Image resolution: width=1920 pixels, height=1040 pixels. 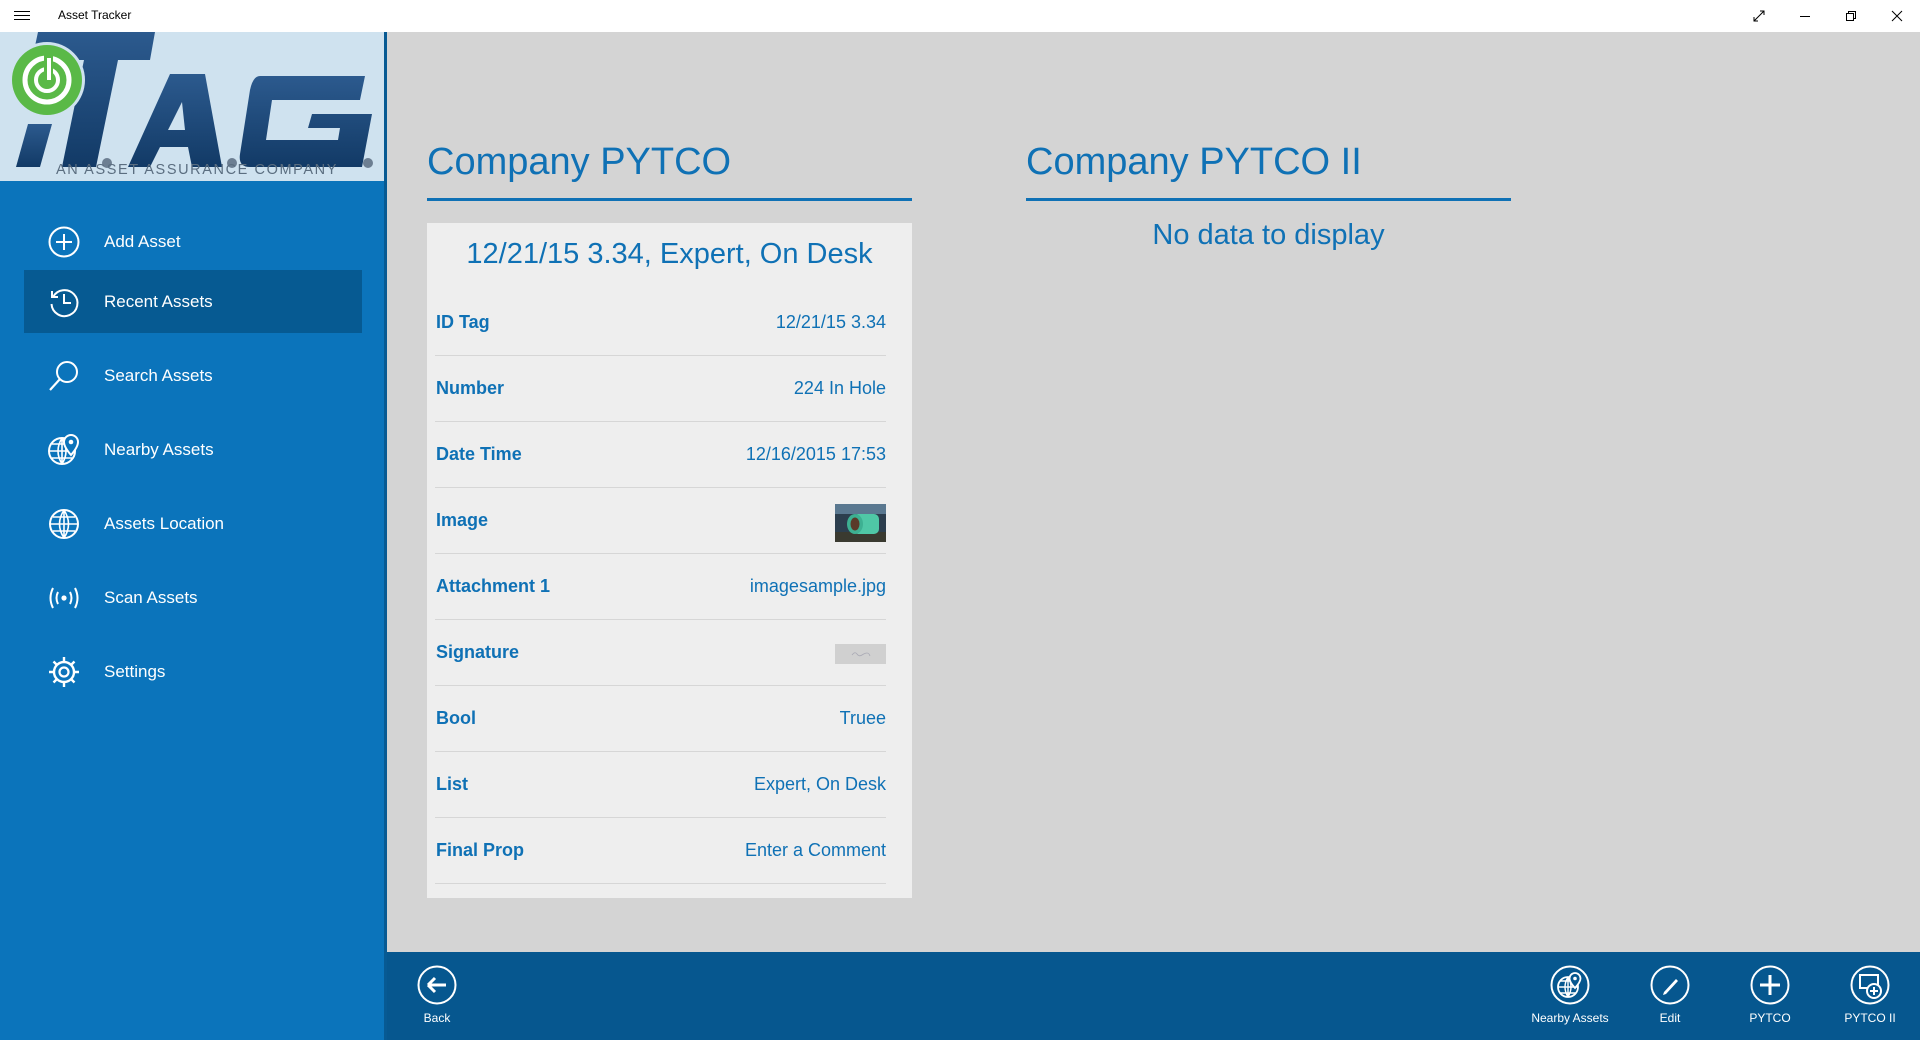 What do you see at coordinates (192, 106) in the screenshot?
I see `company-logo: AN ASSET ASSURANCE COMPANY` at bounding box center [192, 106].